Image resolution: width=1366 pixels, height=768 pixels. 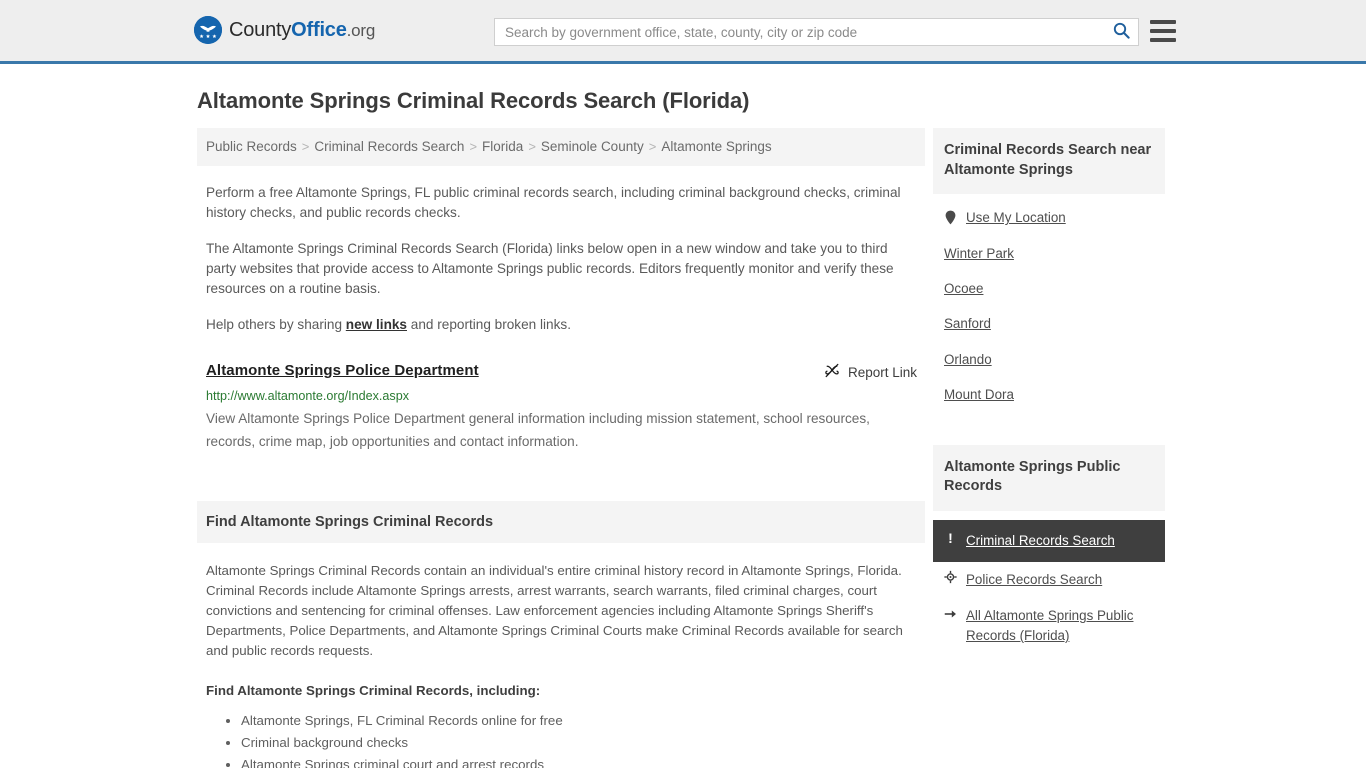 I want to click on report-link-label: Report Link, so click(x=882, y=372).